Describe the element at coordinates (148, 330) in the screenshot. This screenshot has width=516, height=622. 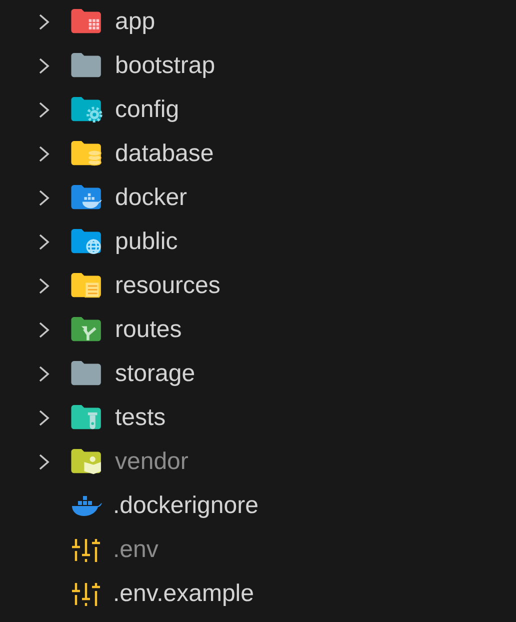
I see `folder-name: routes` at that location.